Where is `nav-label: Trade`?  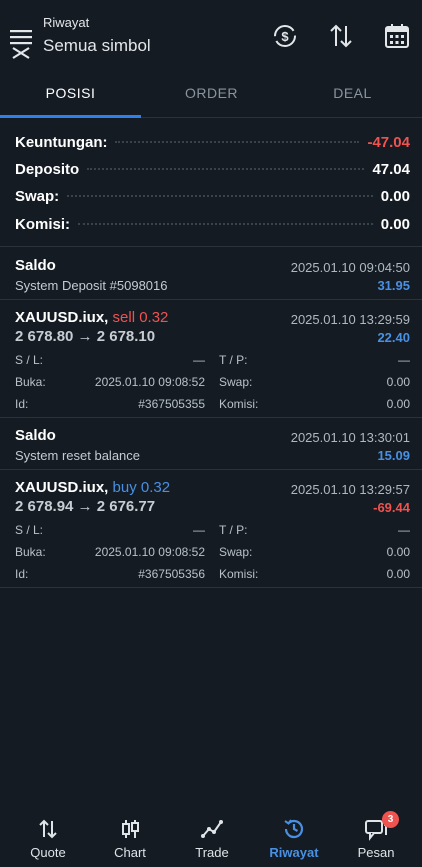 nav-label: Trade is located at coordinates (212, 852).